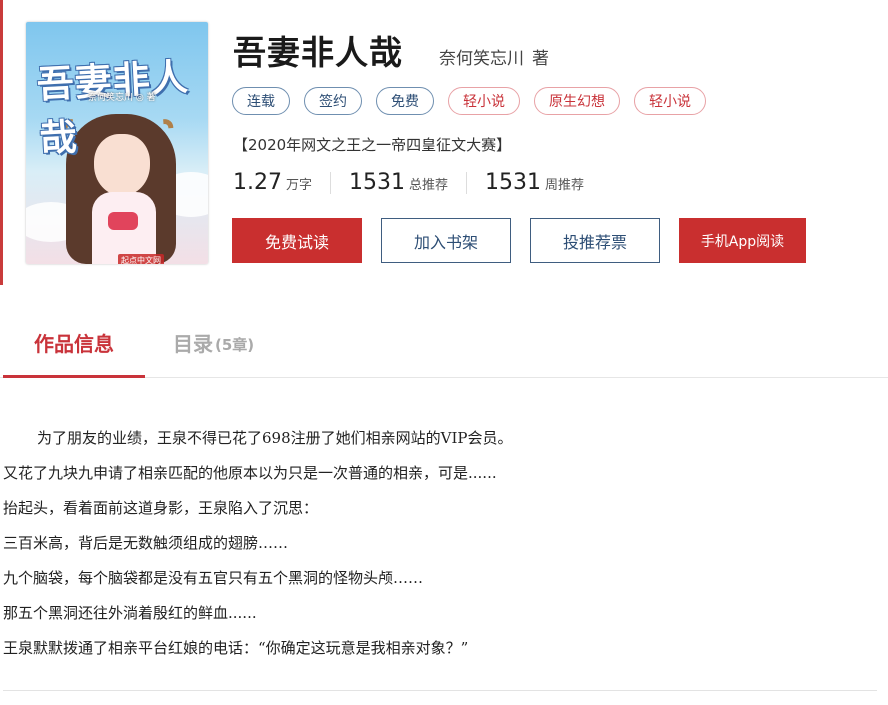 The width and height of the screenshot is (888, 705). Describe the element at coordinates (74, 344) in the screenshot. I see `tab-book-info-label: 作品信息` at that location.